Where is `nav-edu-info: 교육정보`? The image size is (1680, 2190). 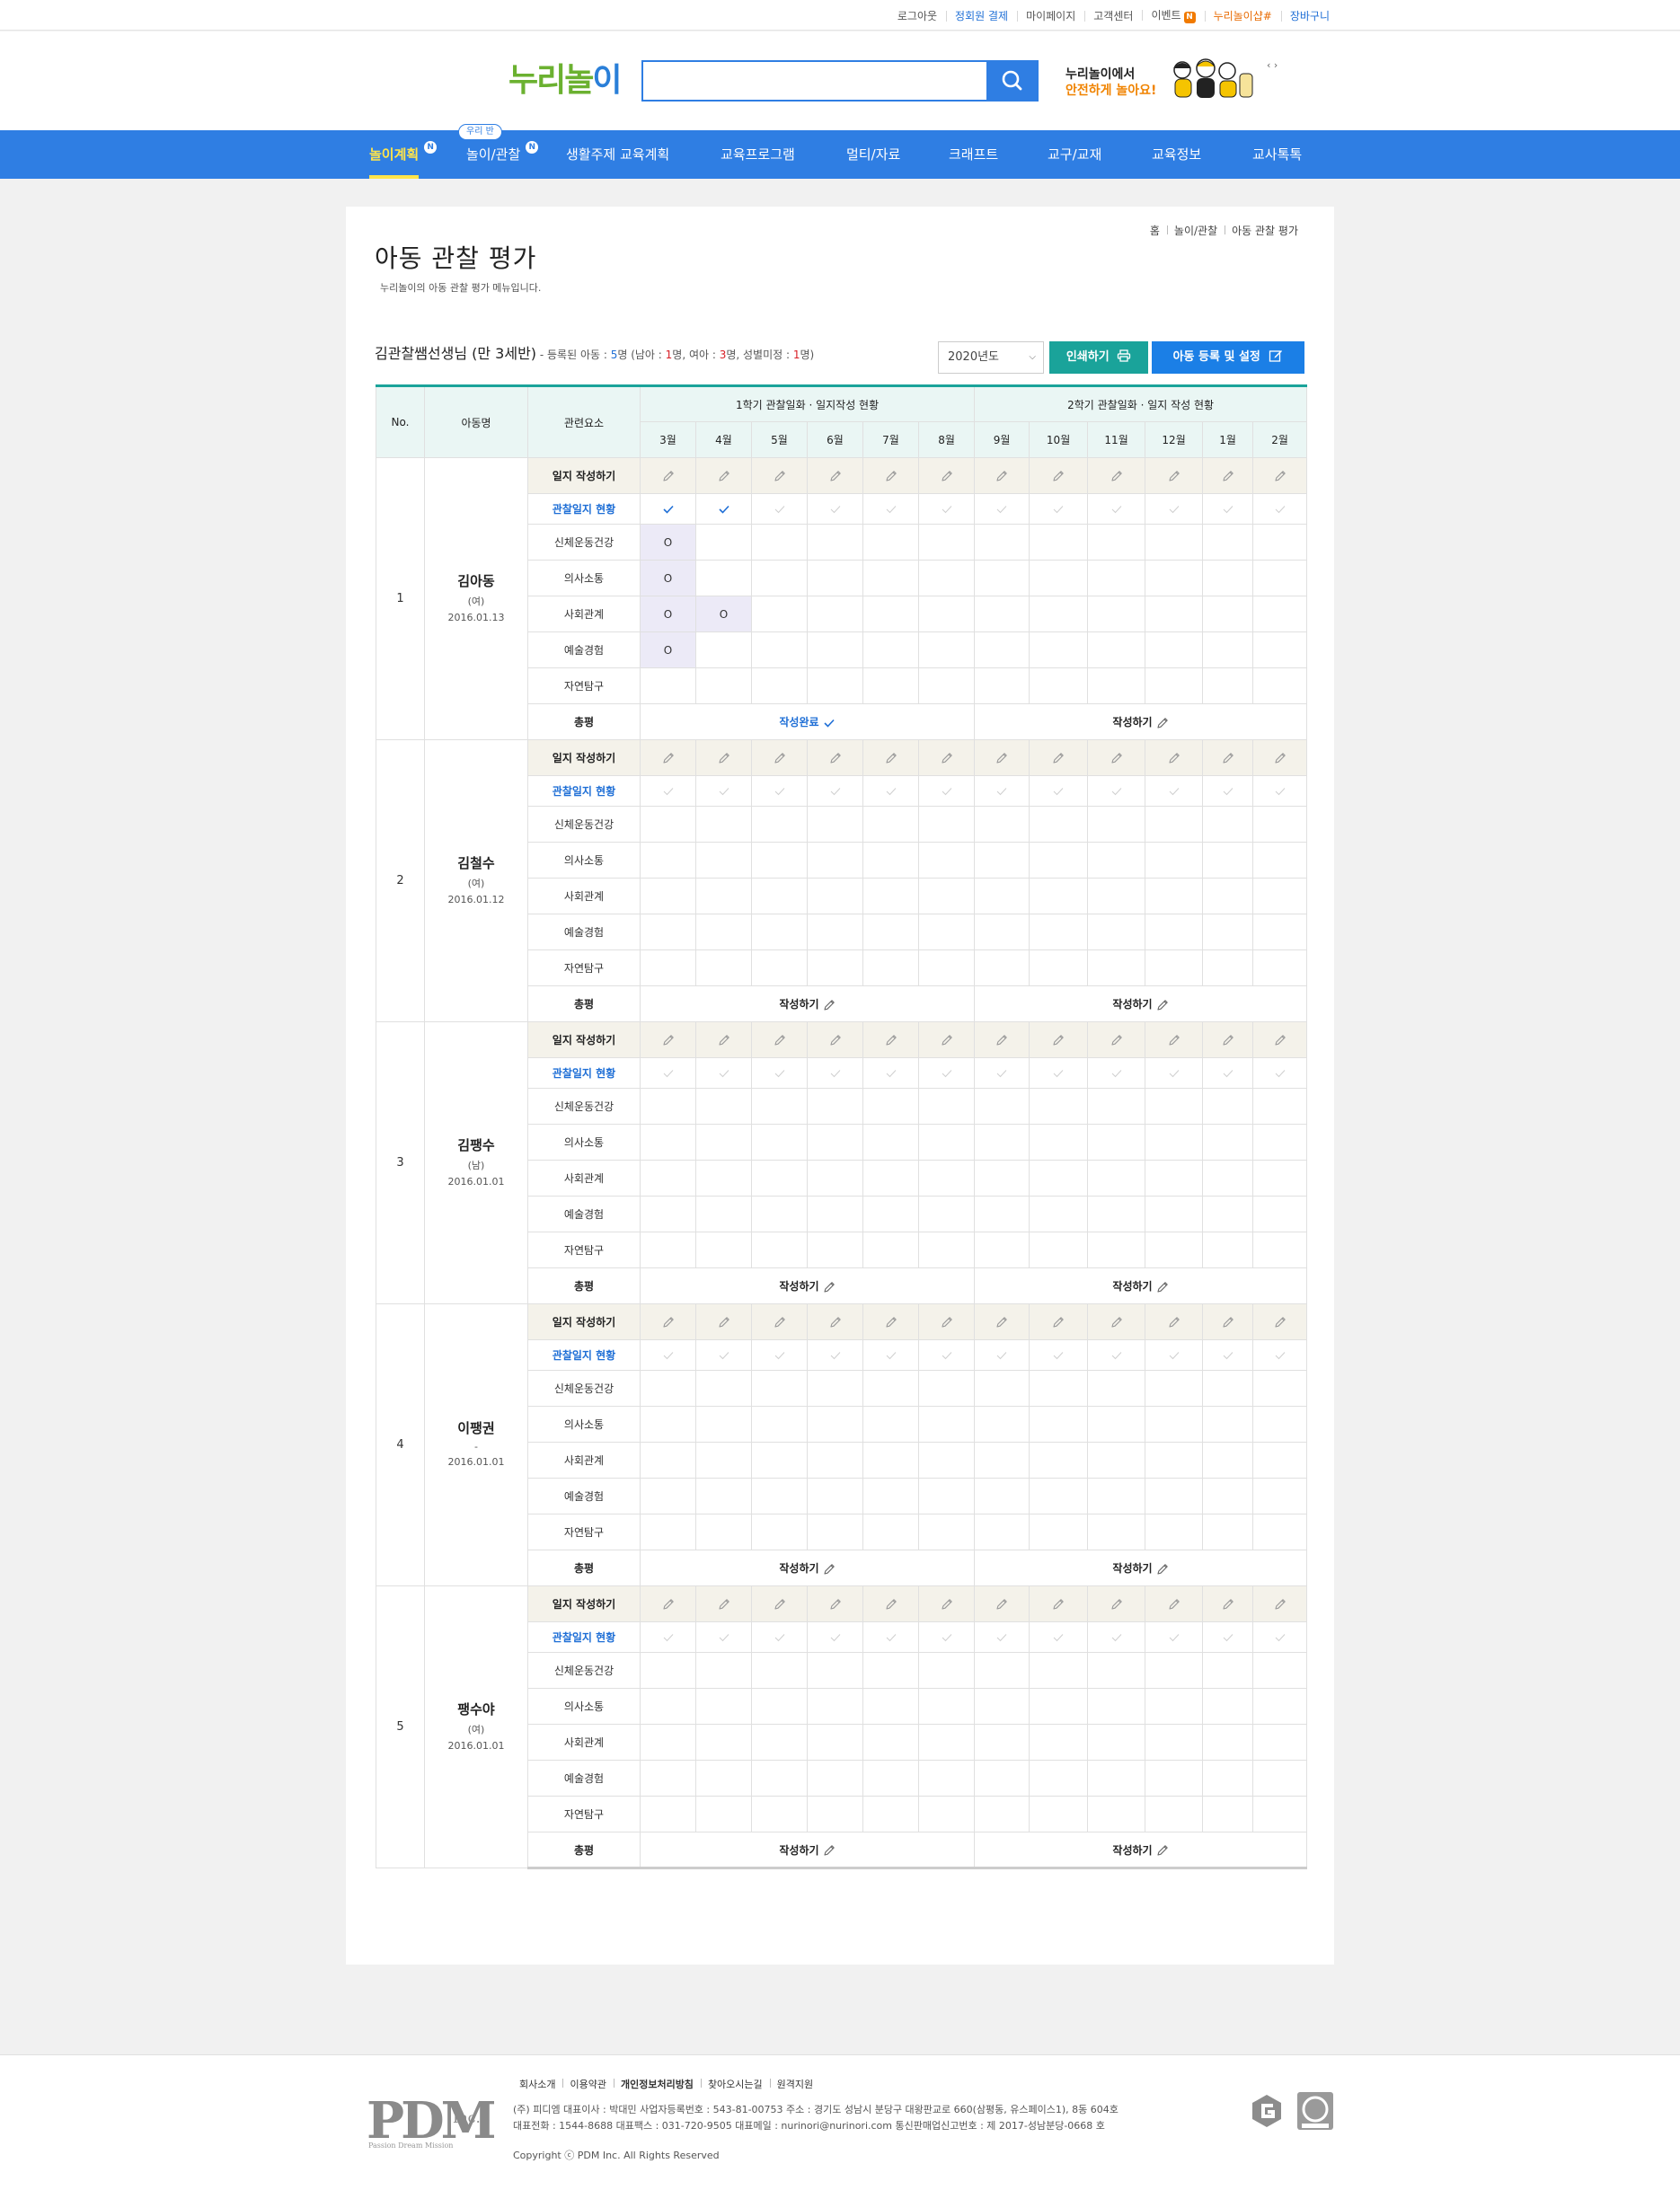 nav-edu-info: 교육정보 is located at coordinates (1177, 154).